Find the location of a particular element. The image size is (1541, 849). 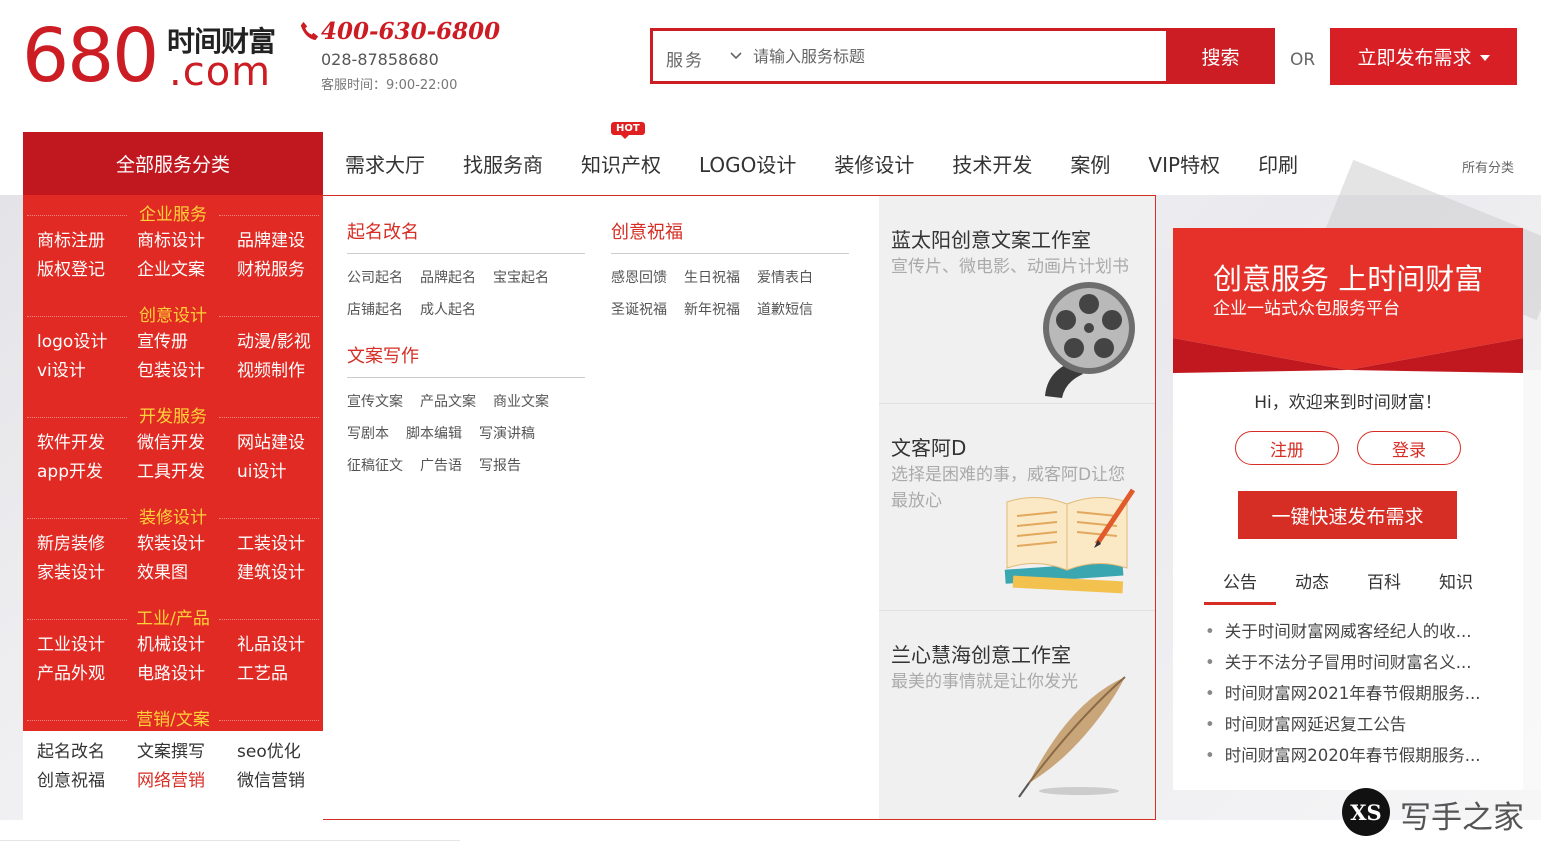

nav-item-vip: VIP特权 is located at coordinates (1184, 163).